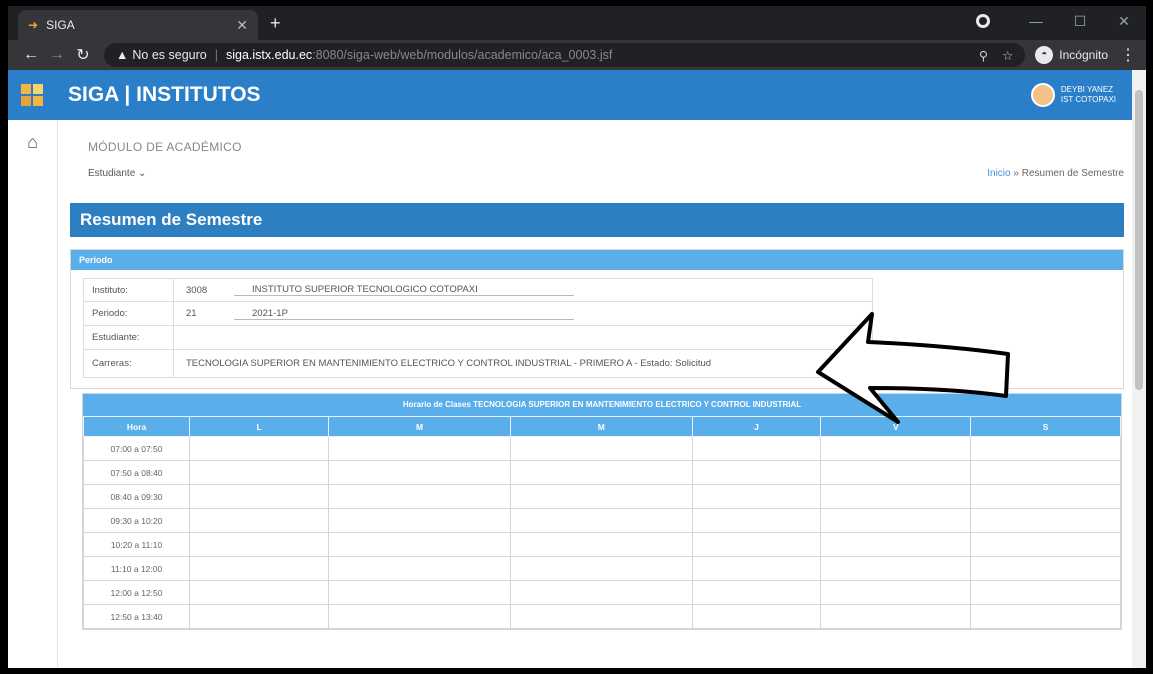 Image resolution: width=1153 pixels, height=674 pixels. I want to click on annotation-arrow-icon, so click(913, 368).